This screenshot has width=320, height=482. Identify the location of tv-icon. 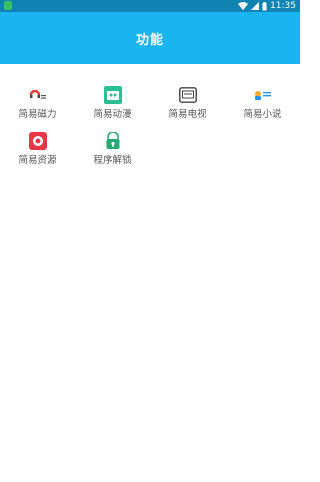
(187, 95).